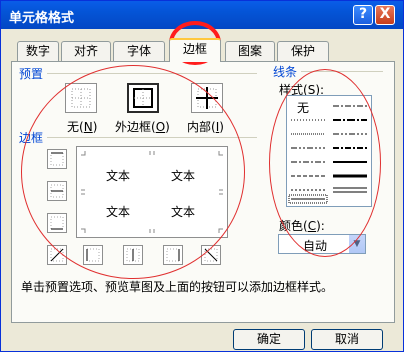 Image resolution: width=414 pixels, height=360 pixels. I want to click on tab-protection: 保护, so click(303, 51).